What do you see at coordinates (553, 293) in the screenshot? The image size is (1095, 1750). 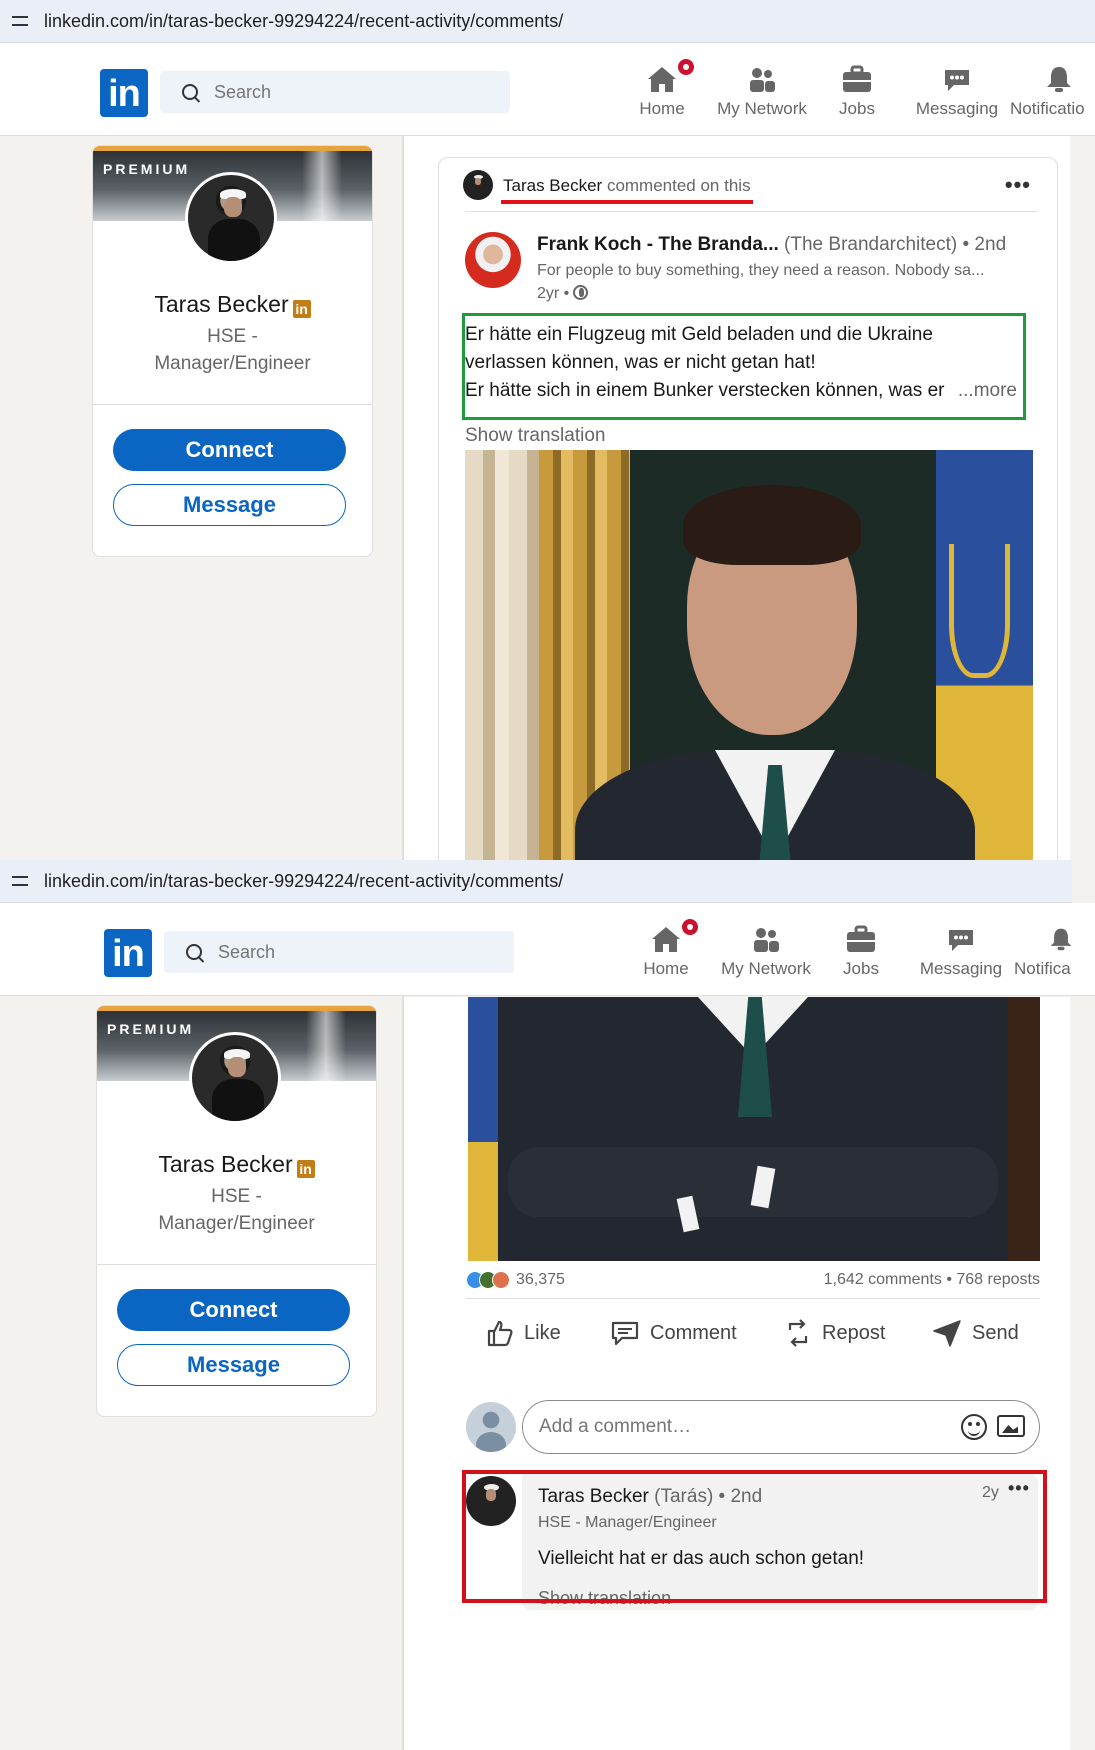 I see `post-time: 2yr •` at bounding box center [553, 293].